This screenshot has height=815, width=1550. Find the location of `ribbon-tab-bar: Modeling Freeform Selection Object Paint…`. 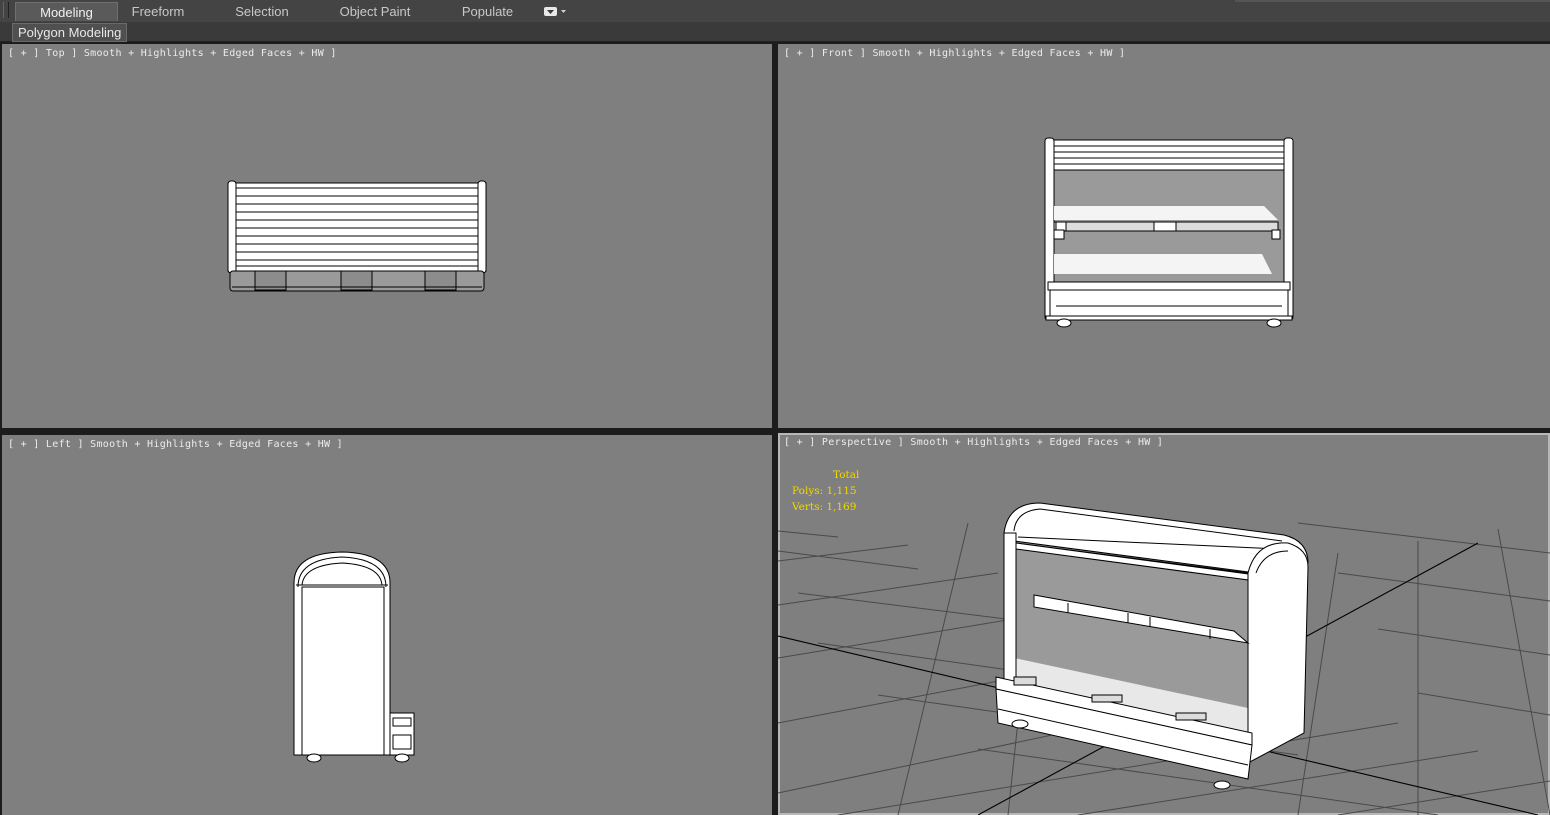

ribbon-tab-bar: Modeling Freeform Selection Object Paint… is located at coordinates (775, 11).